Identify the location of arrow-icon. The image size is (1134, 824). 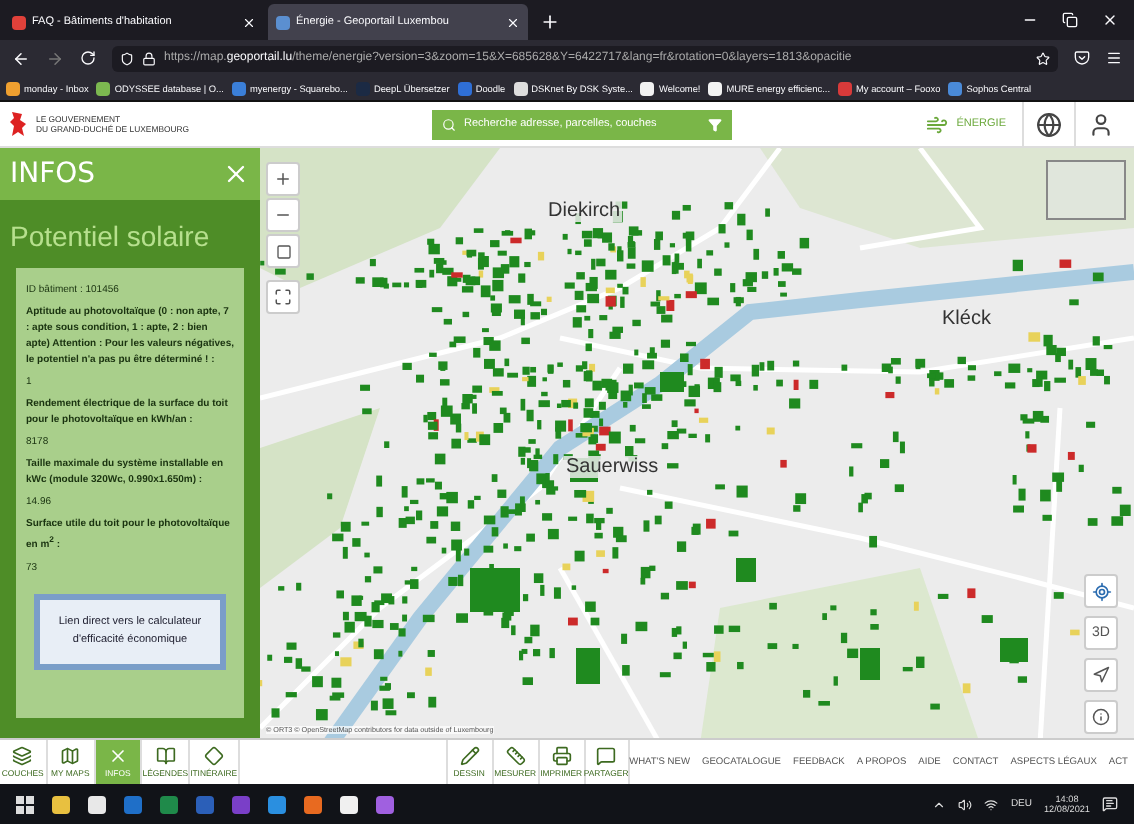
(1101, 675).